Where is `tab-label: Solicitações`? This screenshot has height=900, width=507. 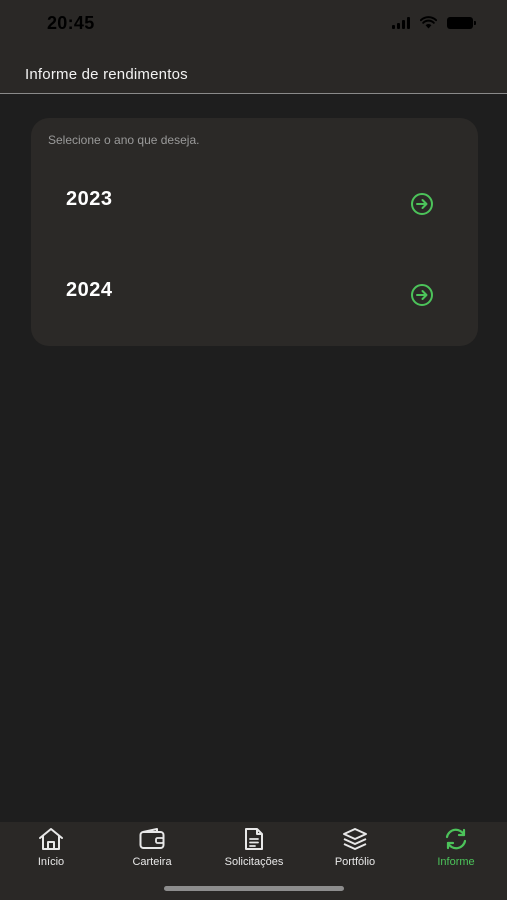 tab-label: Solicitações is located at coordinates (254, 862).